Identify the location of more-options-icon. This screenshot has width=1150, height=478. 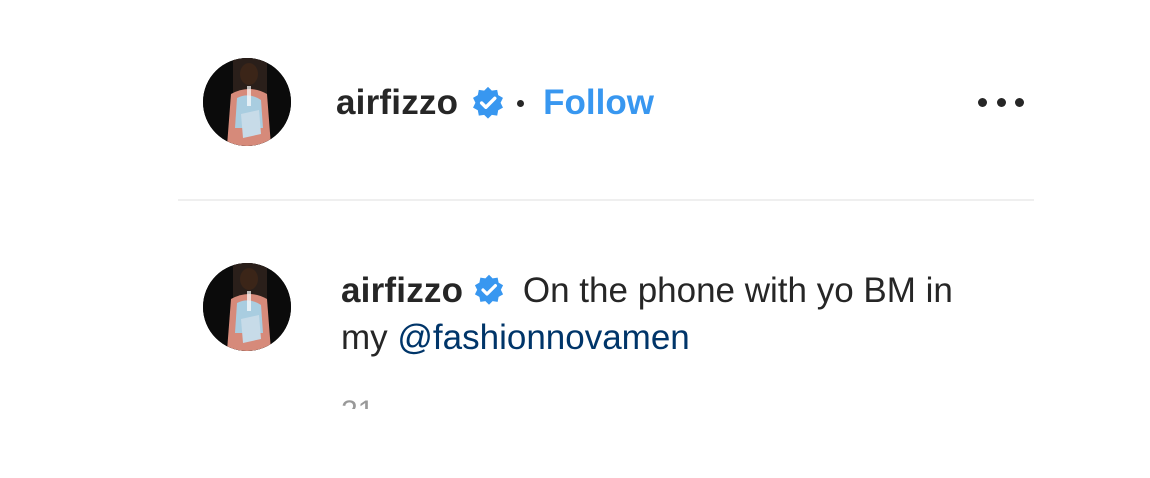
(1001, 102).